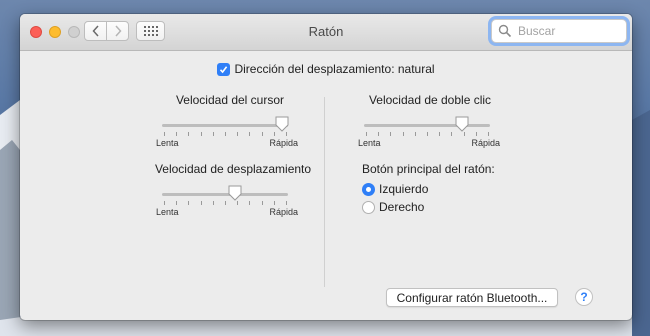 Image resolution: width=650 pixels, height=336 pixels. What do you see at coordinates (571, 31) in the screenshot?
I see `search-input` at bounding box center [571, 31].